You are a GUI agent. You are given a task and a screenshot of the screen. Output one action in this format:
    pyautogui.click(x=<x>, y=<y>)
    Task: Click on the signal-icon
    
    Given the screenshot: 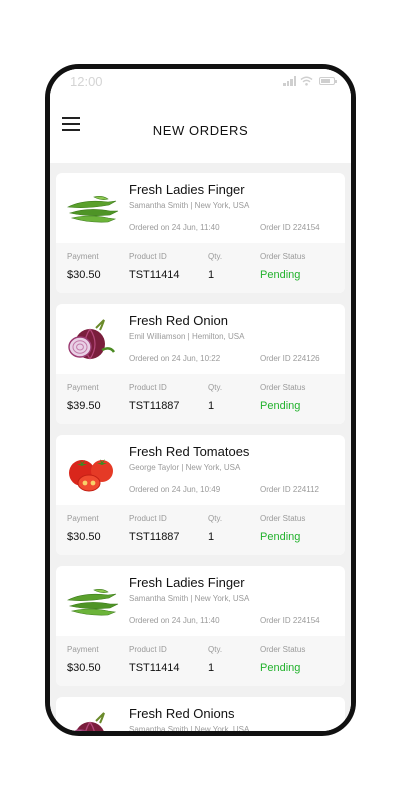 What is the action you would take?
    pyautogui.click(x=289, y=81)
    